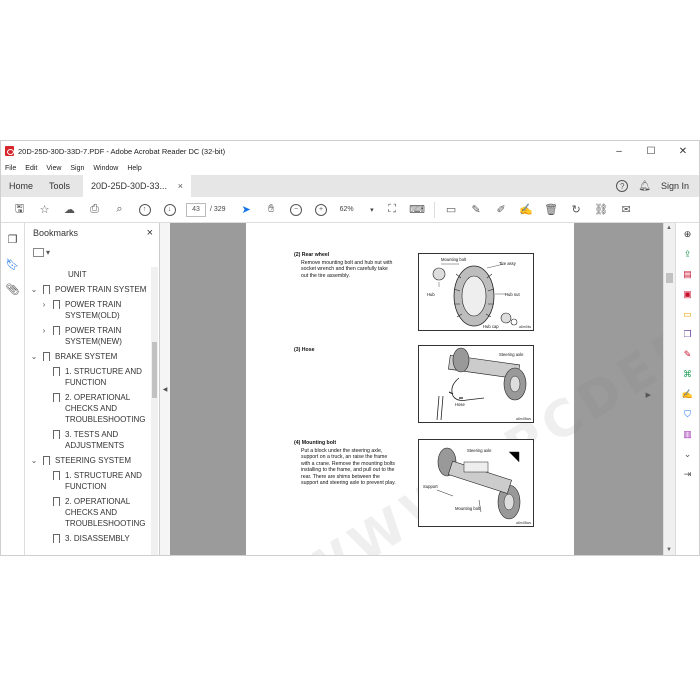 The height and width of the screenshot is (700, 700). I want to click on menu-edit: Edit, so click(31, 168).